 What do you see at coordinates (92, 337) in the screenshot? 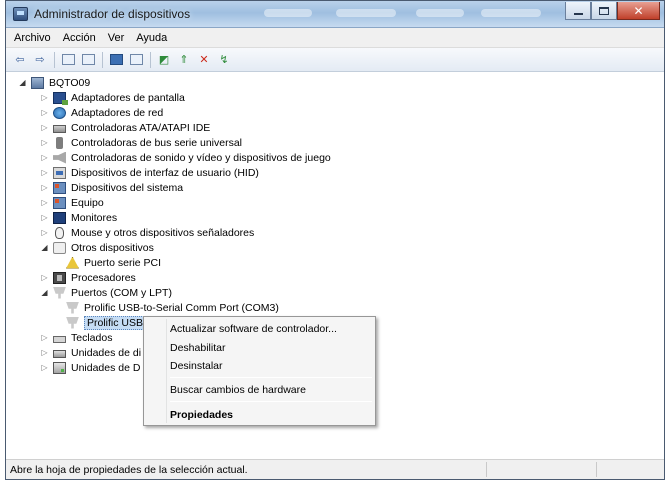
I see `tree-item-label: Teclados` at bounding box center [92, 337].